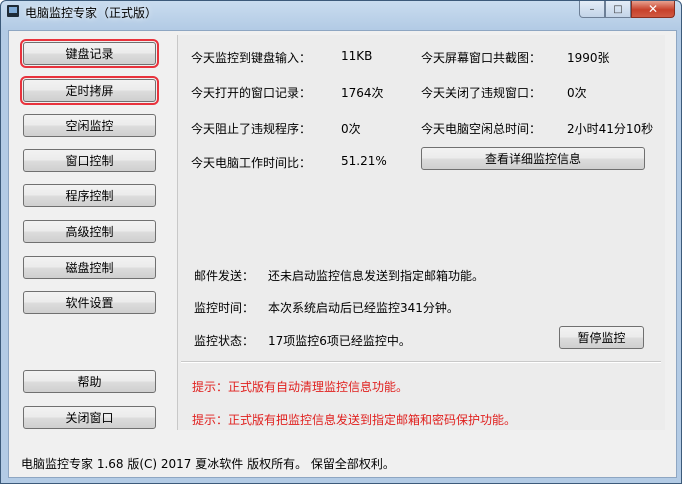  What do you see at coordinates (588, 58) in the screenshot?
I see `screenshot-count-value: 1990张` at bounding box center [588, 58].